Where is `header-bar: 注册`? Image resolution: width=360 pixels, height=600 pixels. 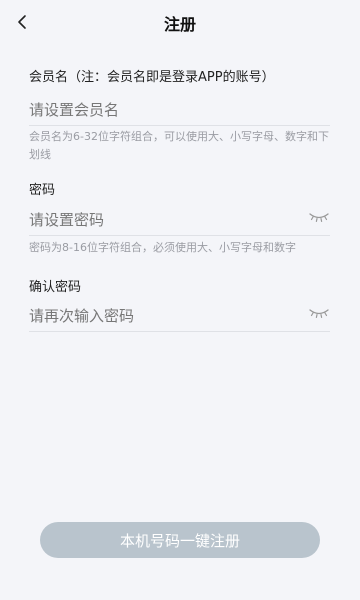 header-bar: 注册 is located at coordinates (180, 22).